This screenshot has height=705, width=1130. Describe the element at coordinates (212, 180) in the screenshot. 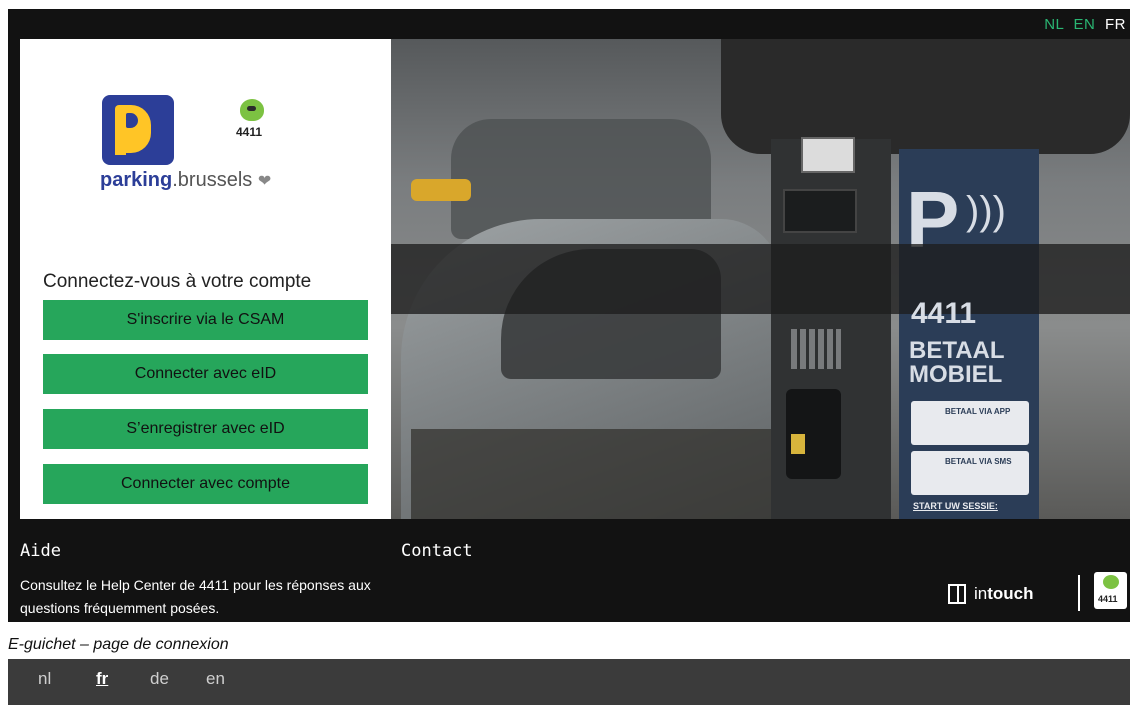

I see `brand-name-rest: .brussels` at that location.